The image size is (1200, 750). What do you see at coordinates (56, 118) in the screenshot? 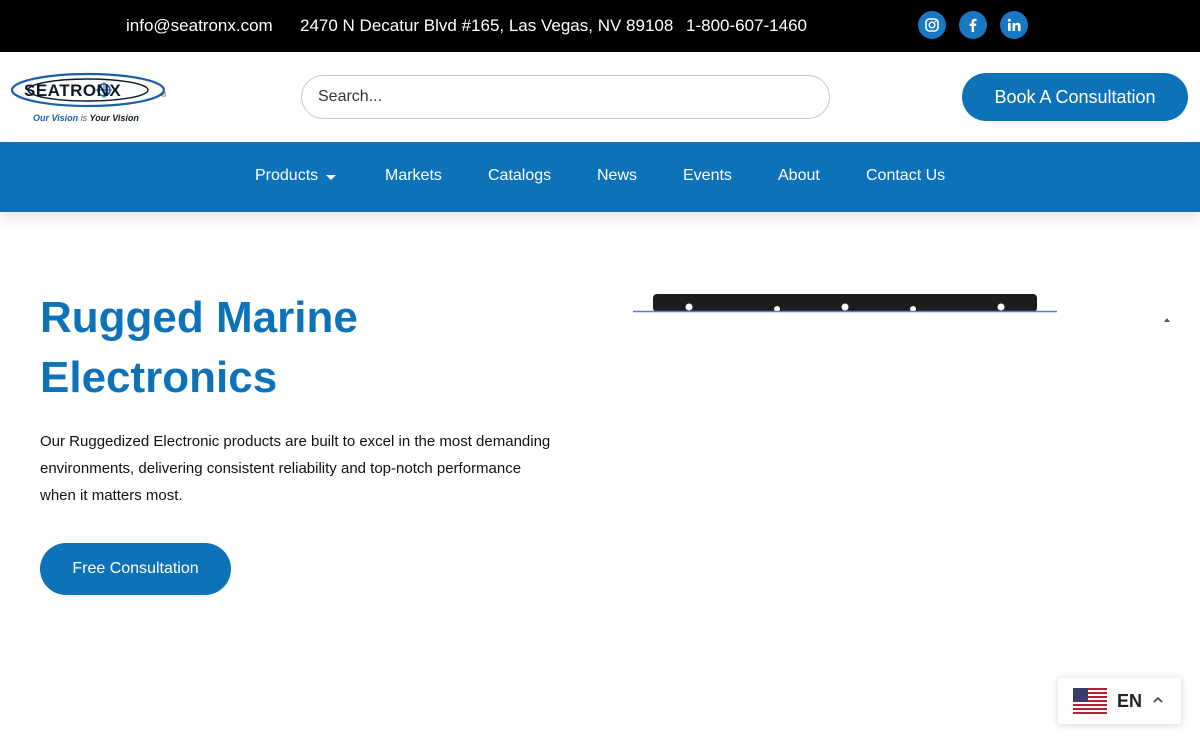
I see `tagline-part-1: Our Vision` at bounding box center [56, 118].